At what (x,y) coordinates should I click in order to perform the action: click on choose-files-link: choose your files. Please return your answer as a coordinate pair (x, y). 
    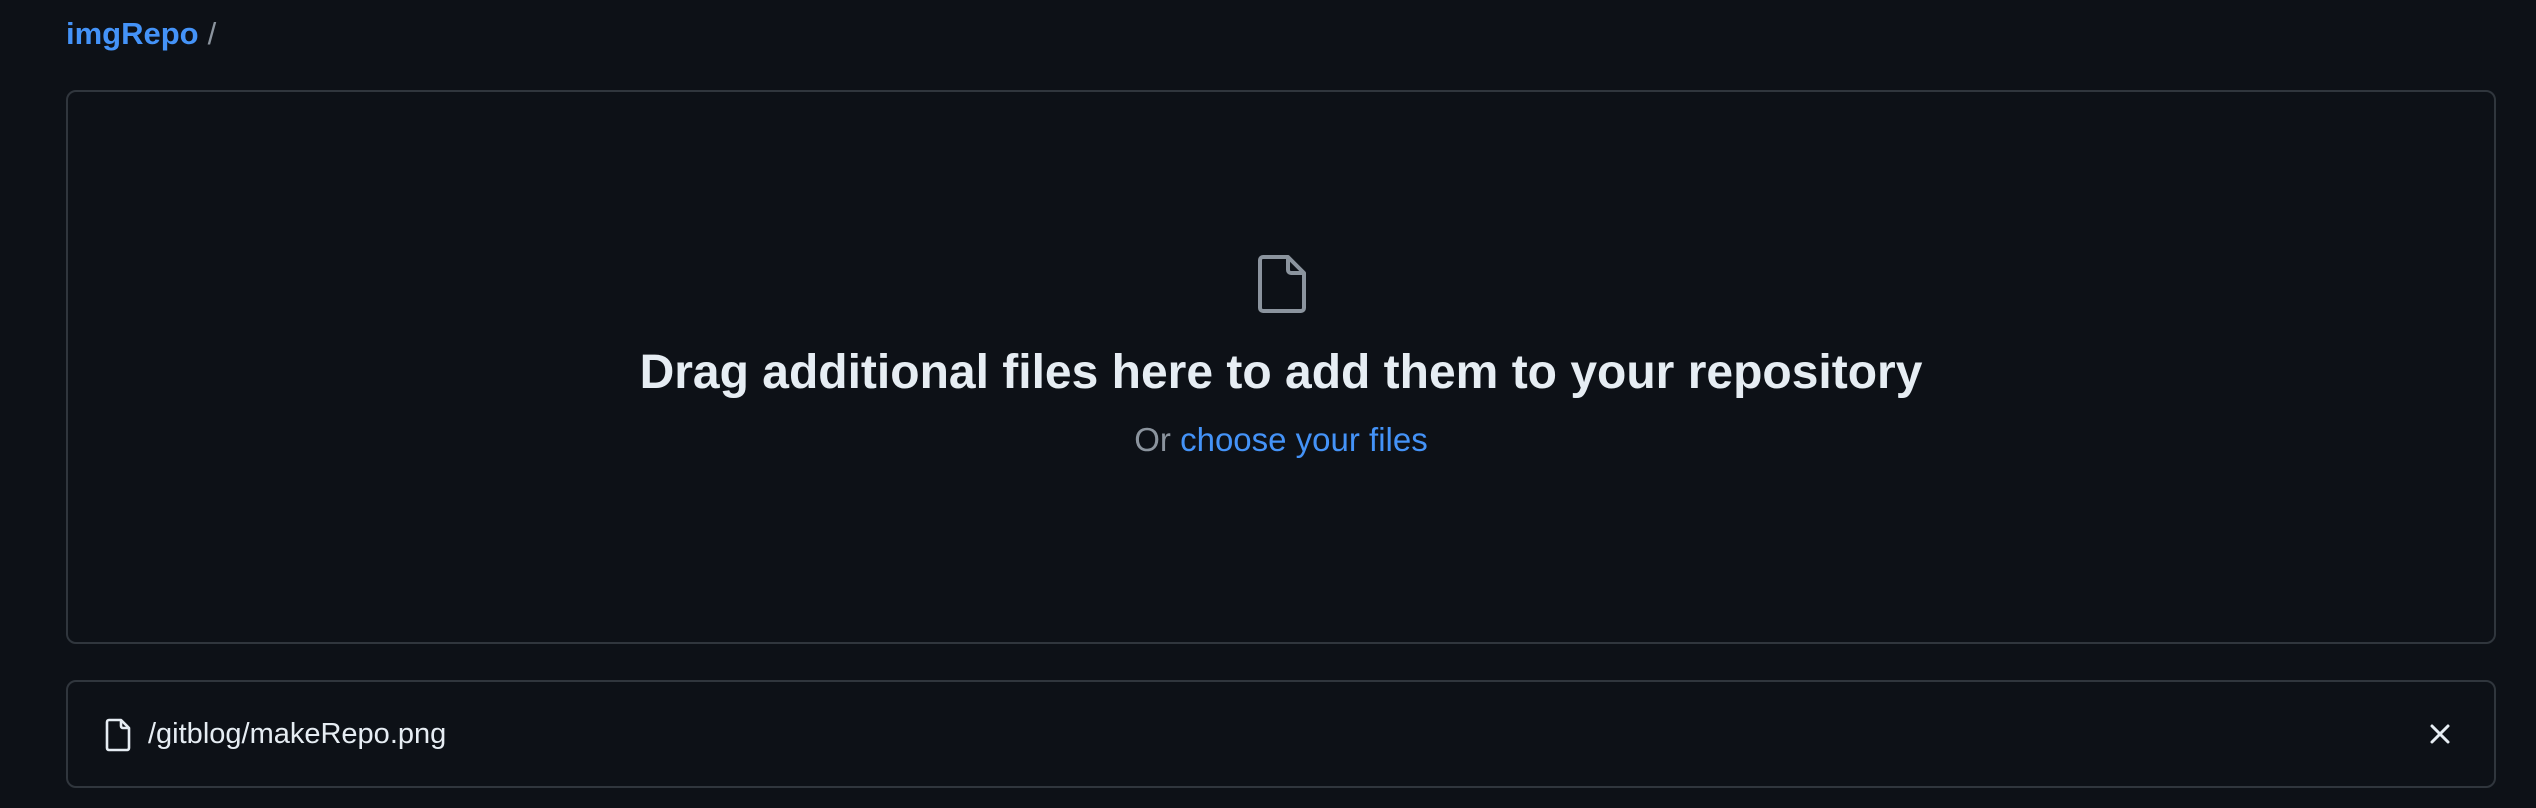
    Looking at the image, I should click on (1304, 439).